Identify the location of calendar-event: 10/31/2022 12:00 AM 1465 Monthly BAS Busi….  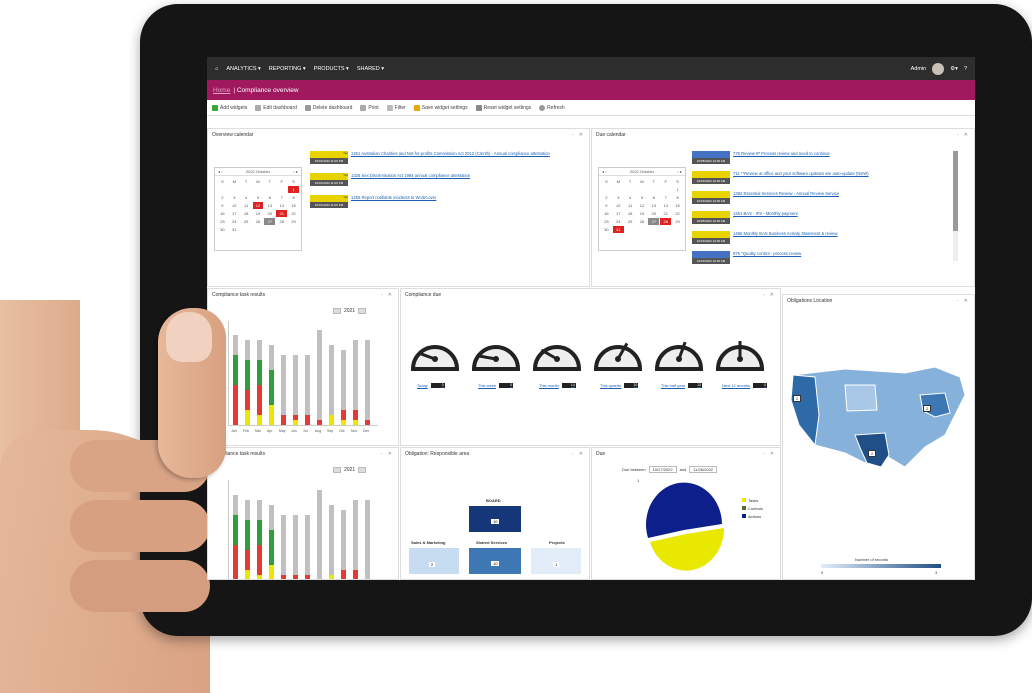
(765, 237).